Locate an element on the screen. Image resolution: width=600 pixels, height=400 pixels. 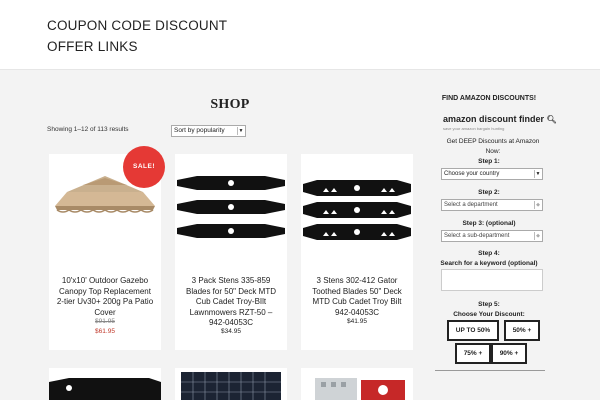
magnifier-icon: 🔍︎ is located at coordinates (551, 119).